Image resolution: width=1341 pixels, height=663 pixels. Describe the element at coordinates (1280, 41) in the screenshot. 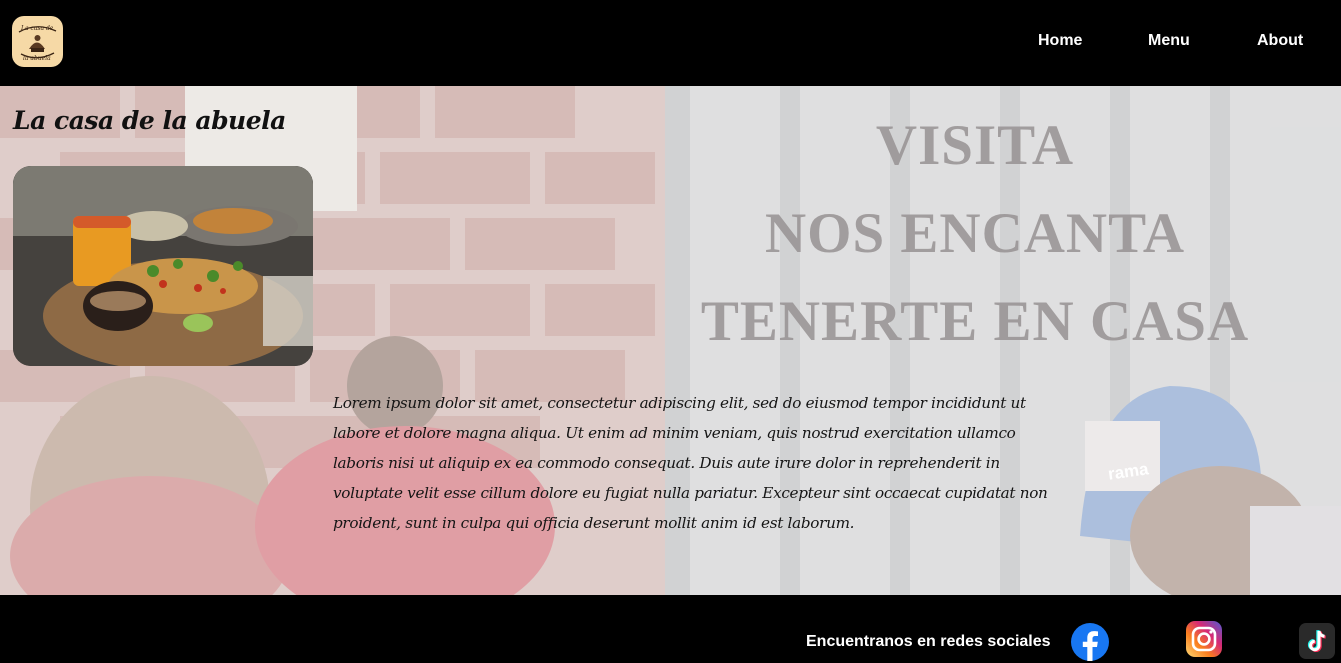

I see `nav-about-link: About` at that location.